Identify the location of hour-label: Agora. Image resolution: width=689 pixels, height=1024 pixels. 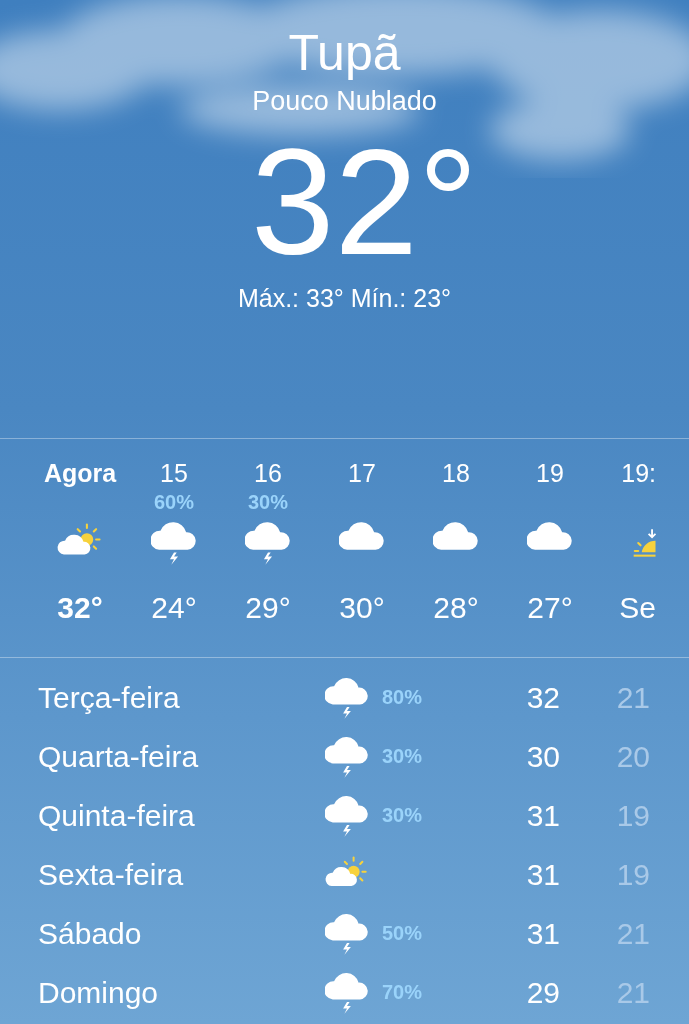
(80, 473).